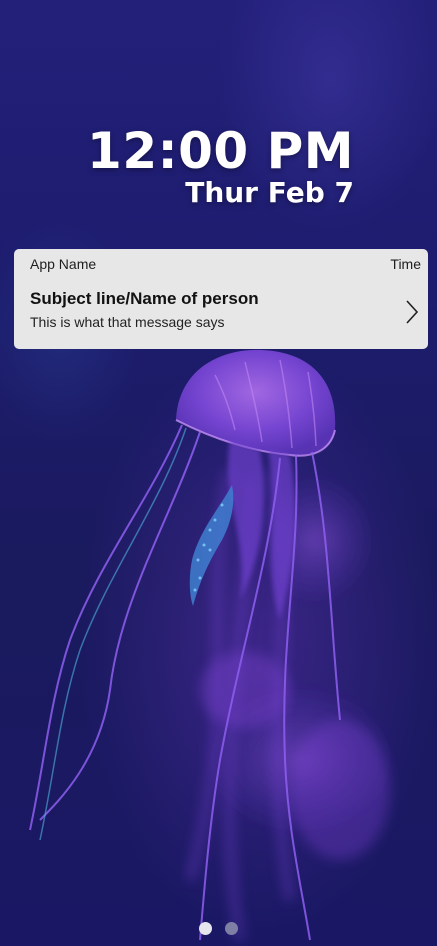 This screenshot has width=437, height=946. Describe the element at coordinates (205, 928) in the screenshot. I see `page-dot-active` at that location.